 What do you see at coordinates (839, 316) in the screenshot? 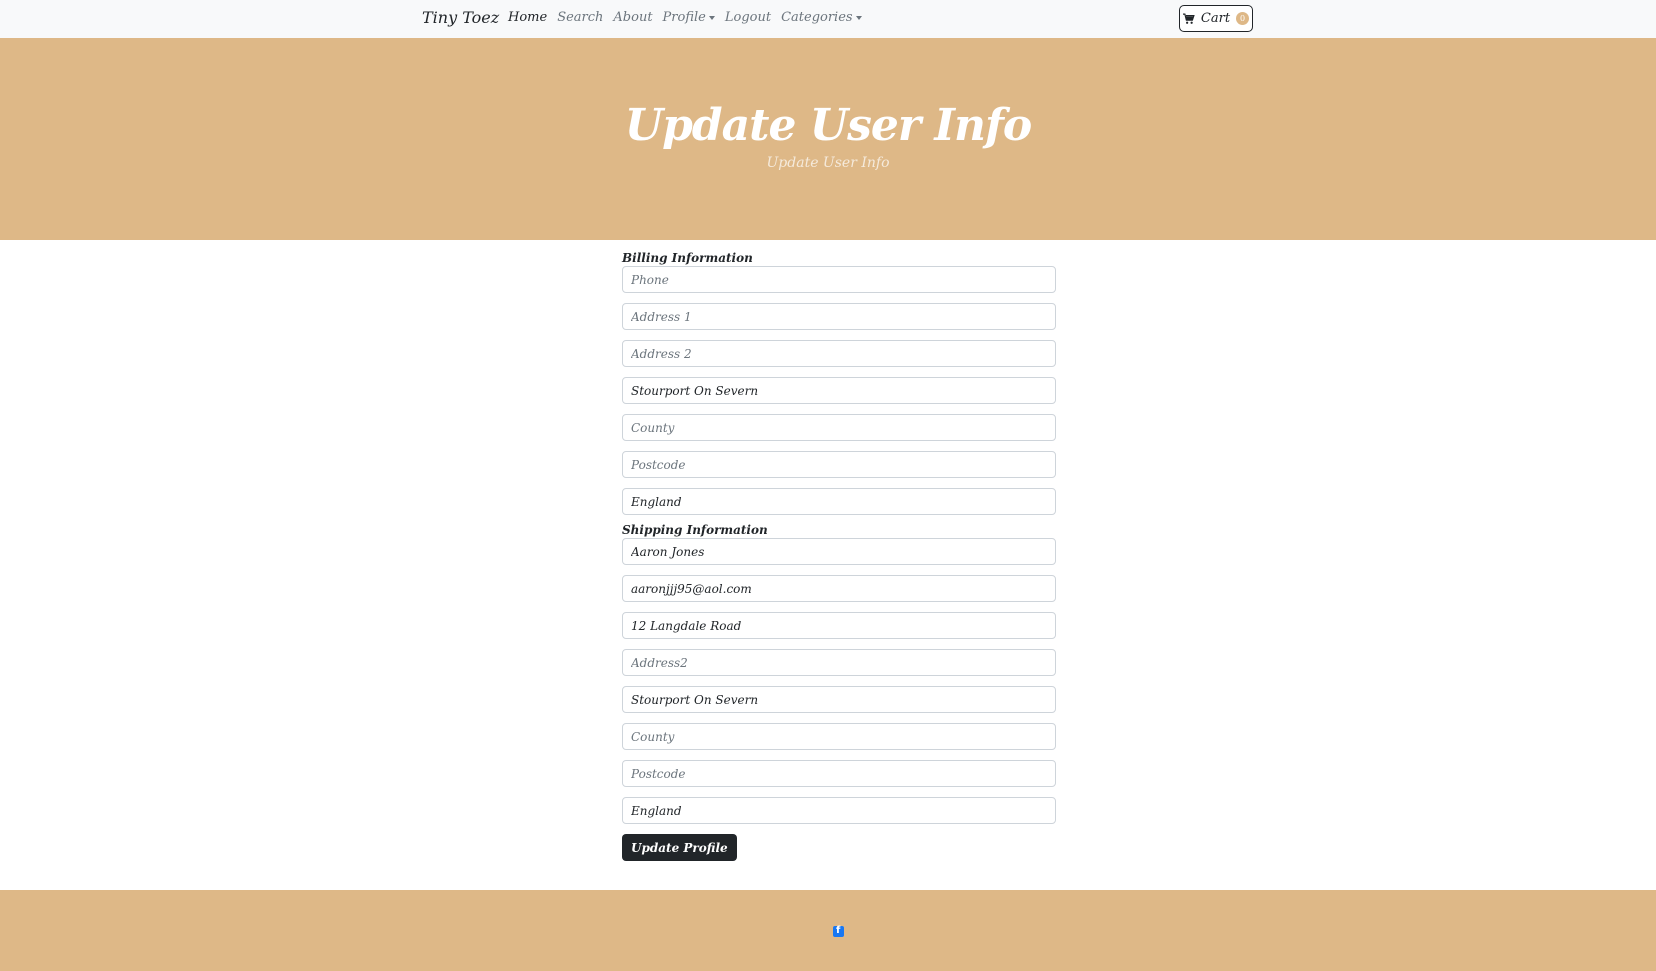
I see `billing-address1-input` at bounding box center [839, 316].